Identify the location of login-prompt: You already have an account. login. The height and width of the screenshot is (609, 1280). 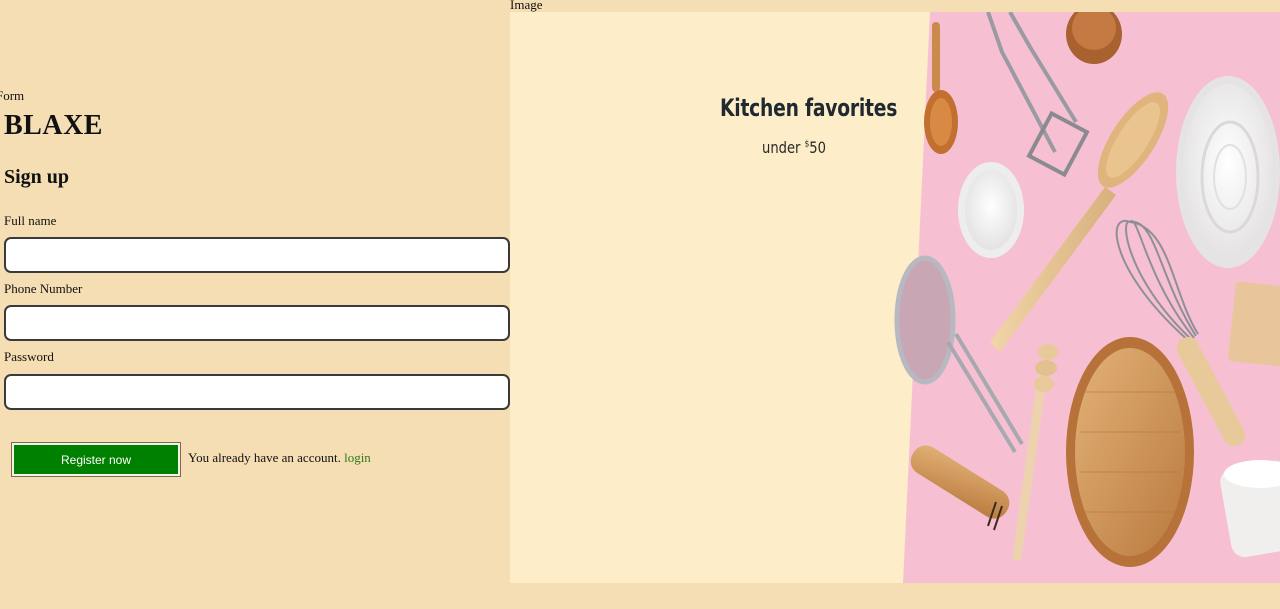
(279, 458).